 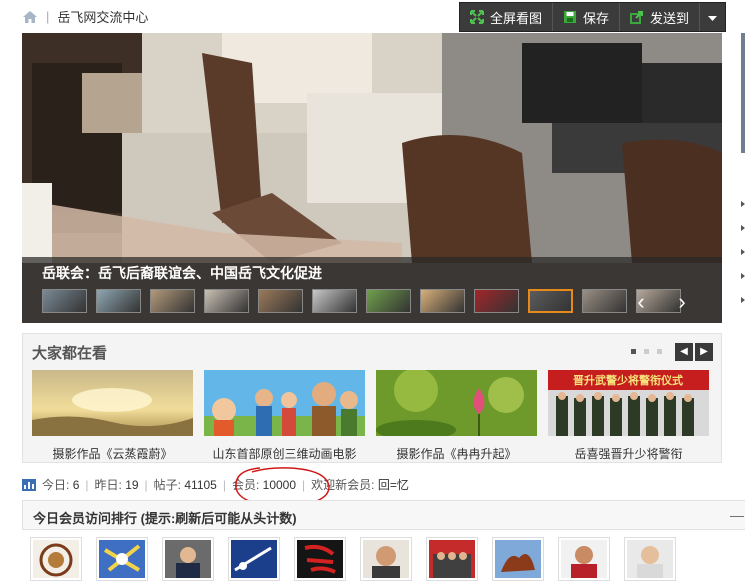 I want to click on ranking-title: 今日会员访问排行 (提示:刷新后可能从头计数), so click(x=165, y=518).